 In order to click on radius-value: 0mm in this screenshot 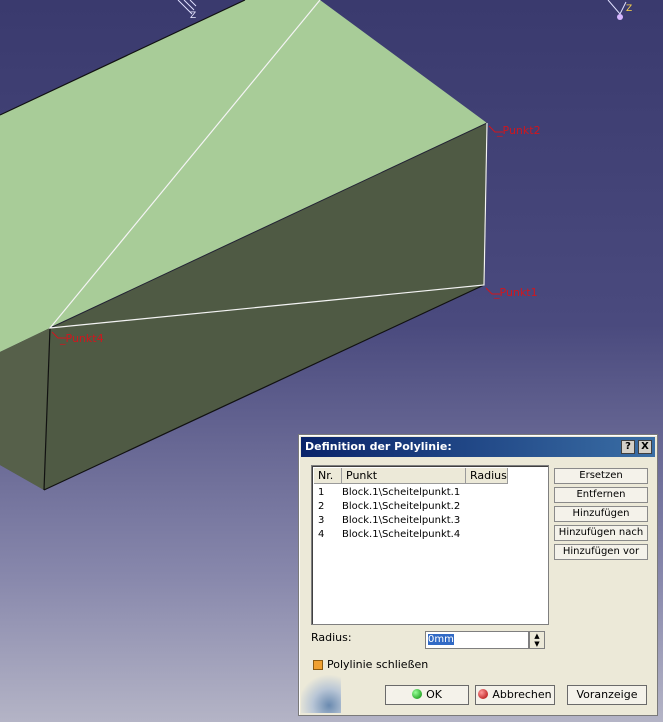, I will do `click(441, 639)`.